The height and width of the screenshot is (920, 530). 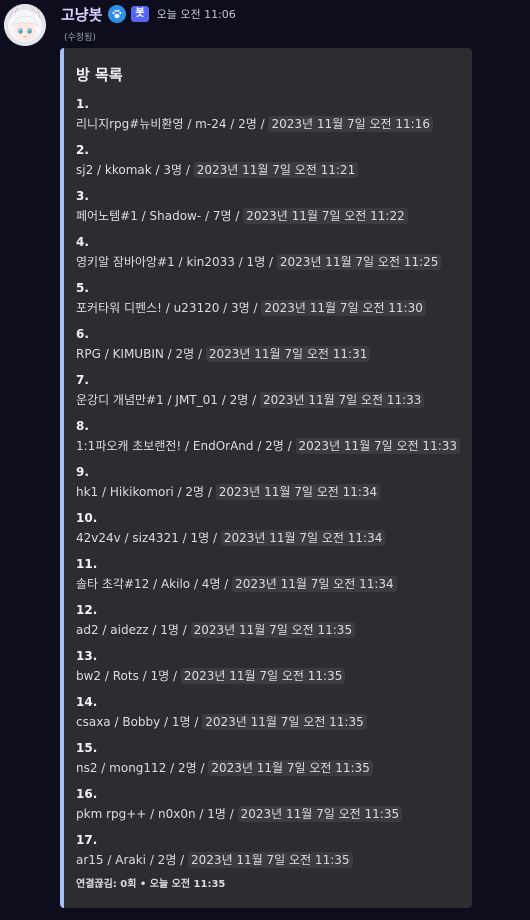 I want to click on room-info: 솔타 초각#12 / Akilo / 4명 /, so click(x=154, y=584).